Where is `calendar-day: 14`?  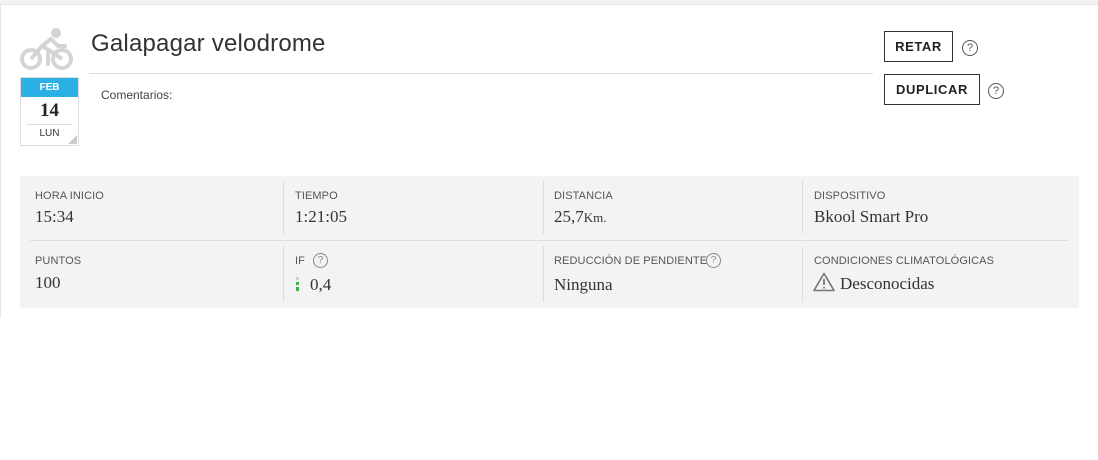 calendar-day: 14 is located at coordinates (49, 110).